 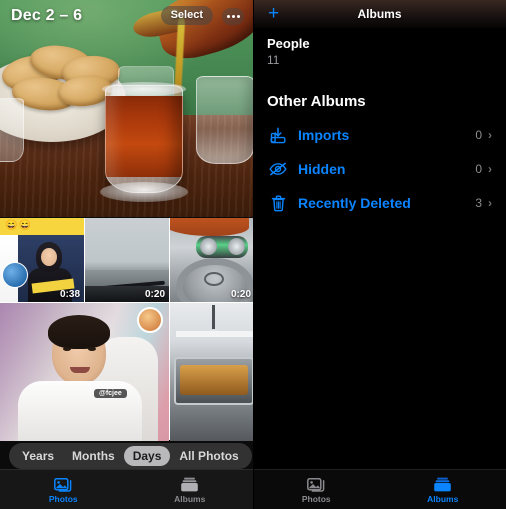 I want to click on thumb-person-face, so click(x=49, y=257).